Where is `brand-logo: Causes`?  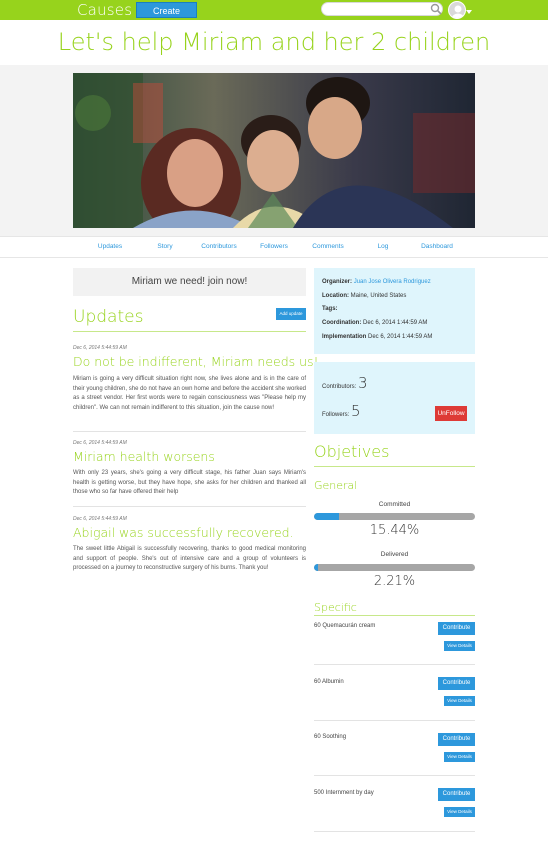
brand-logo: Causes is located at coordinates (104, 10).